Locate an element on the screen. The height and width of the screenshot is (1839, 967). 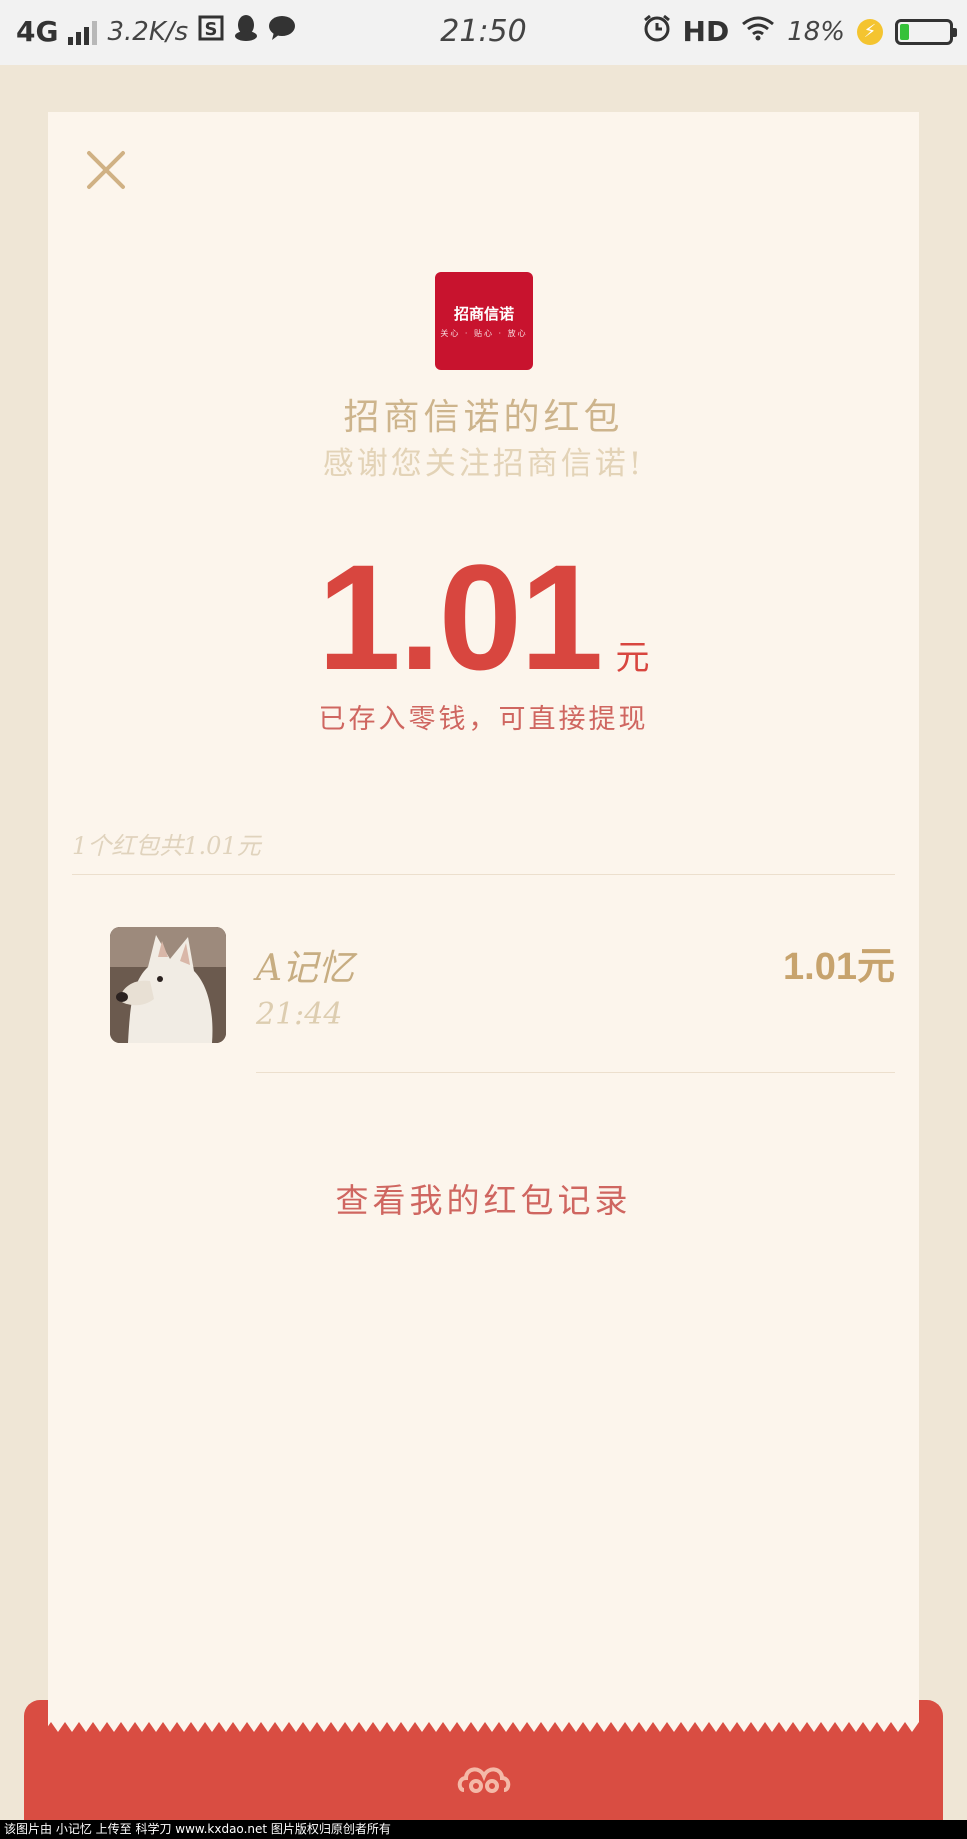
sender-title: 招商信诺的红包 is located at coordinates (483, 417).